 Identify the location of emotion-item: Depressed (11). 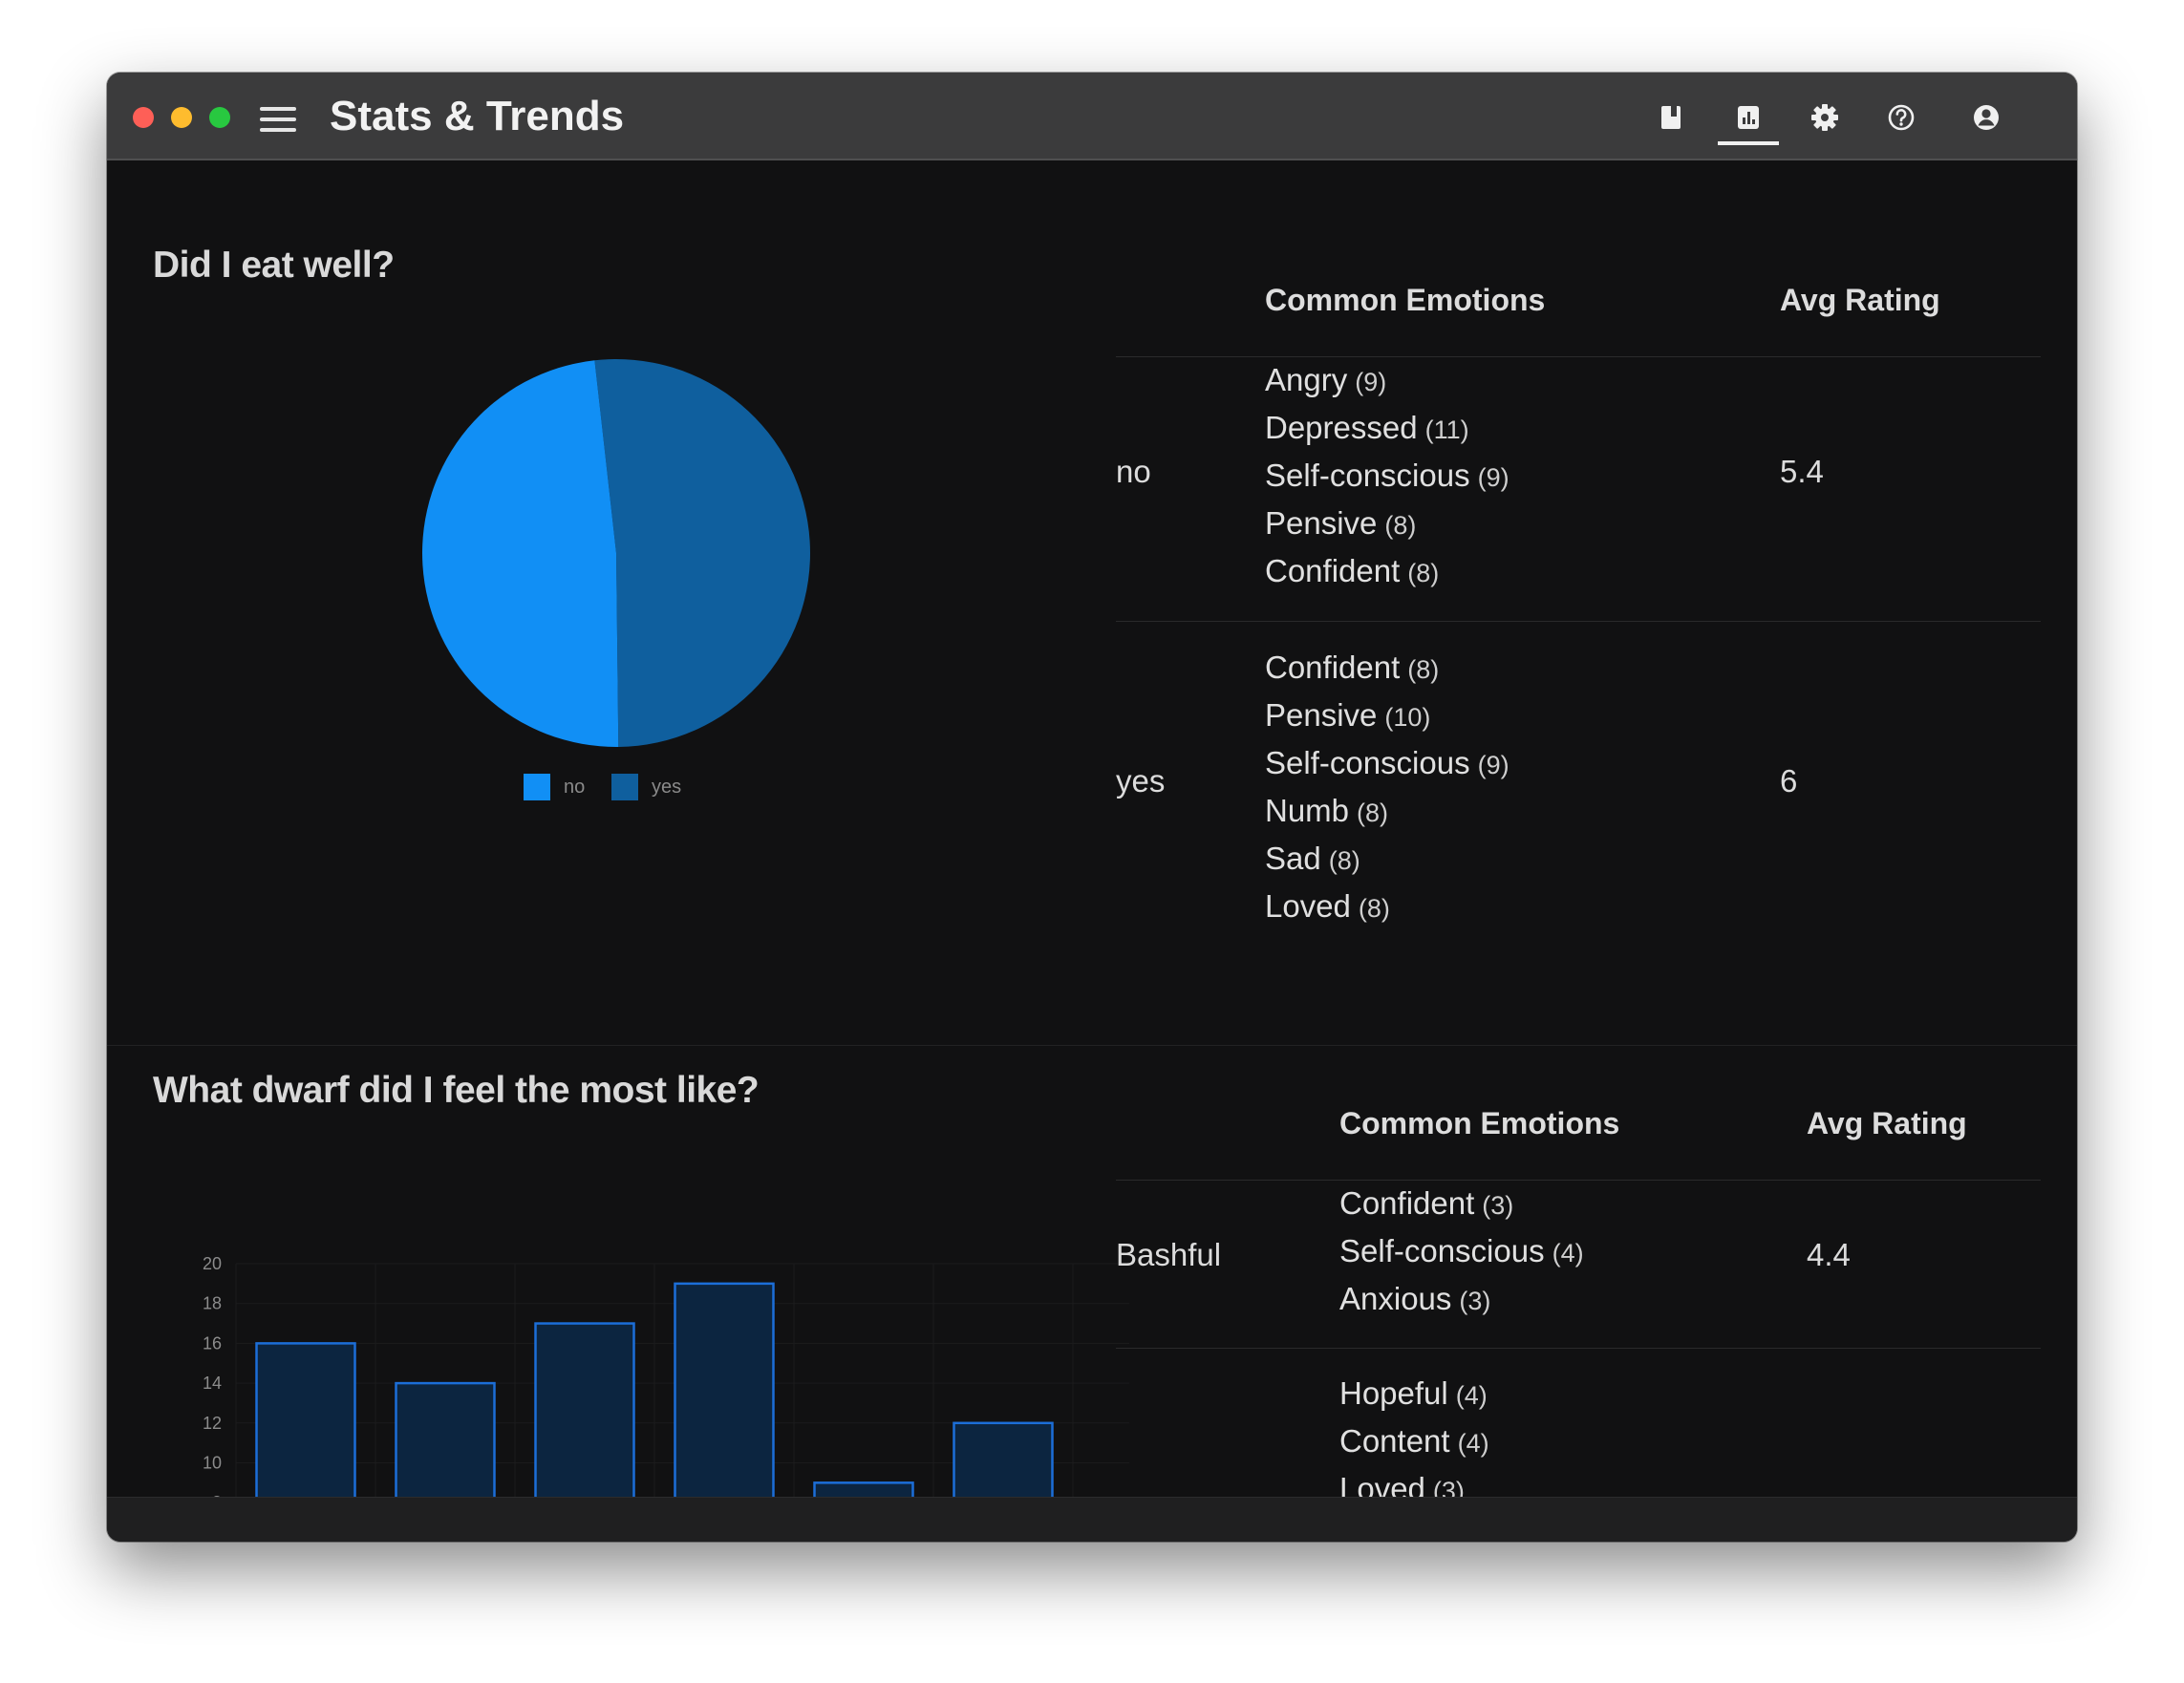
(1367, 427).